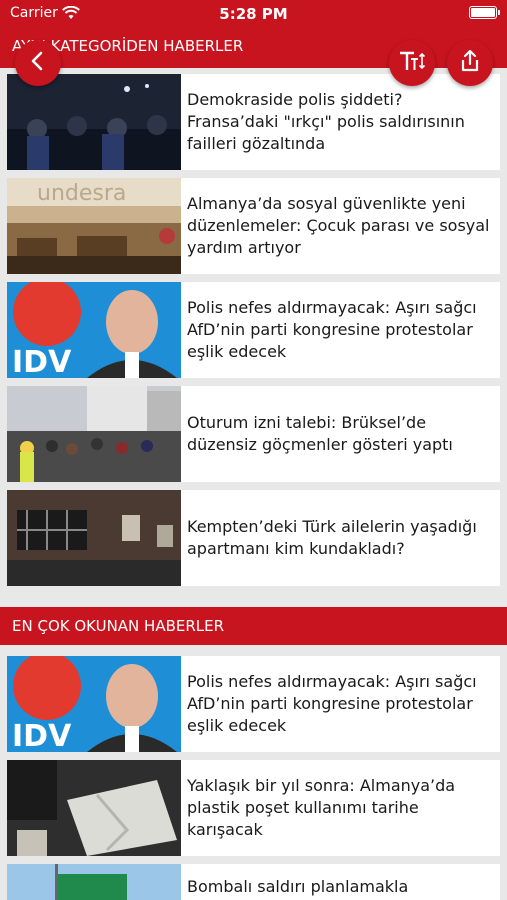  I want to click on article-card: Bombalı saldırı planlamakla, so click(253, 882).